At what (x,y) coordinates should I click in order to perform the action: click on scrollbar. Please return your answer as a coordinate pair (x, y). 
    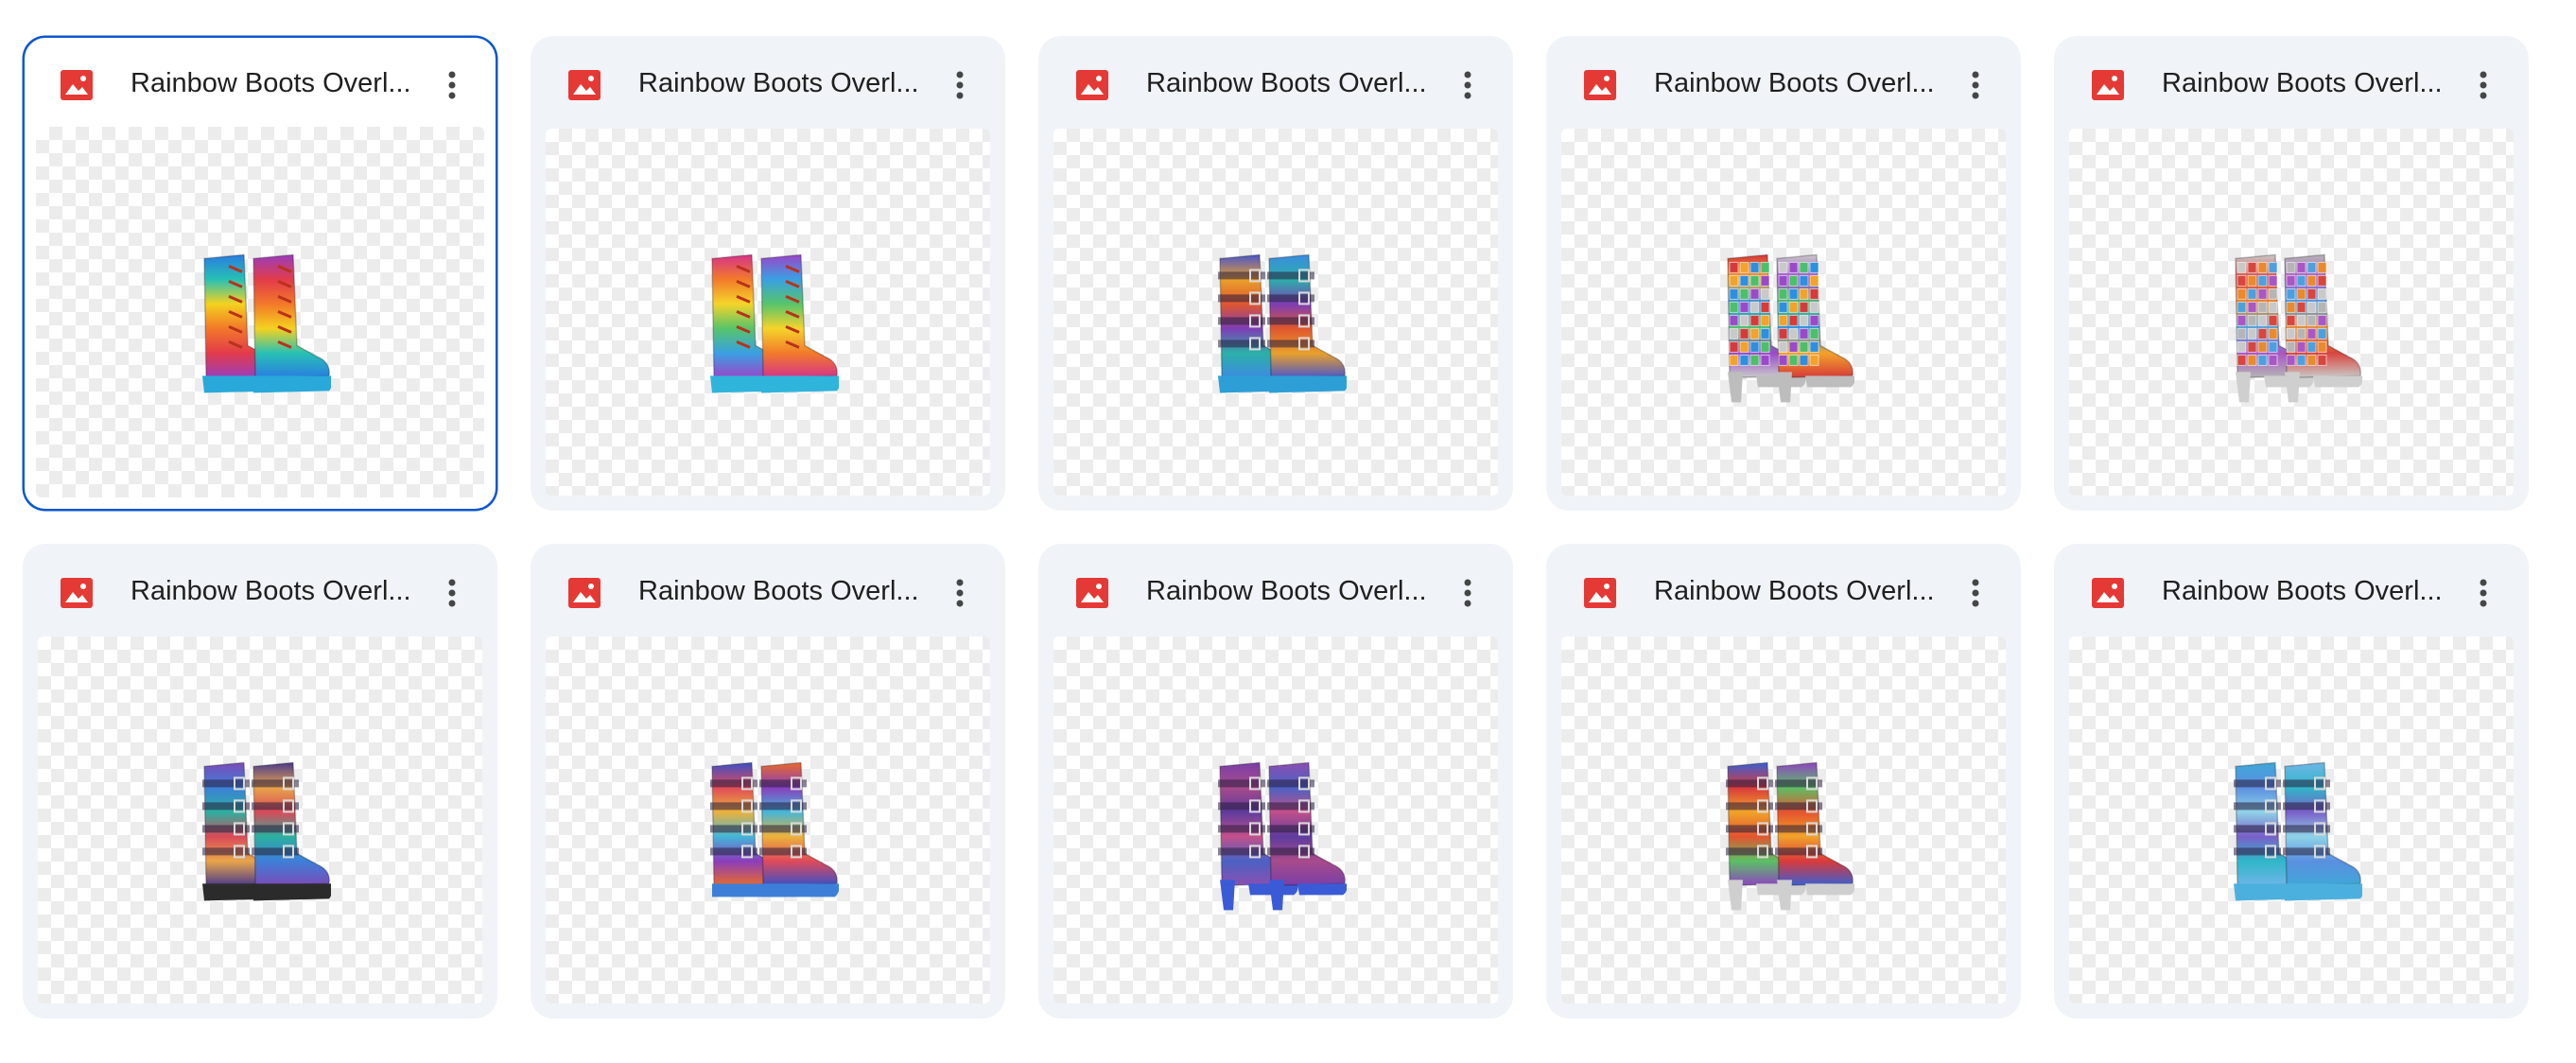
    Looking at the image, I should click on (2567, 531).